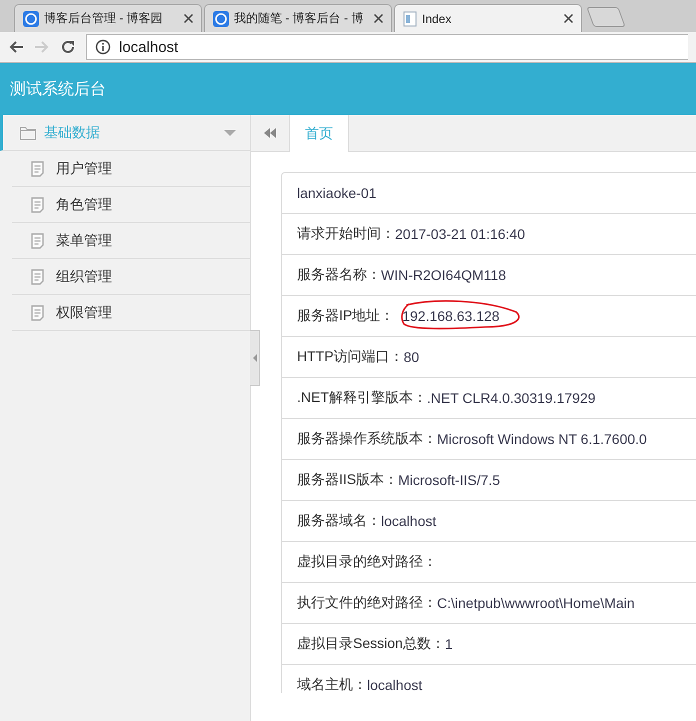 The image size is (696, 721). What do you see at coordinates (367, 603) in the screenshot?
I see `info-label: 执行文件的绝对路径：` at bounding box center [367, 603].